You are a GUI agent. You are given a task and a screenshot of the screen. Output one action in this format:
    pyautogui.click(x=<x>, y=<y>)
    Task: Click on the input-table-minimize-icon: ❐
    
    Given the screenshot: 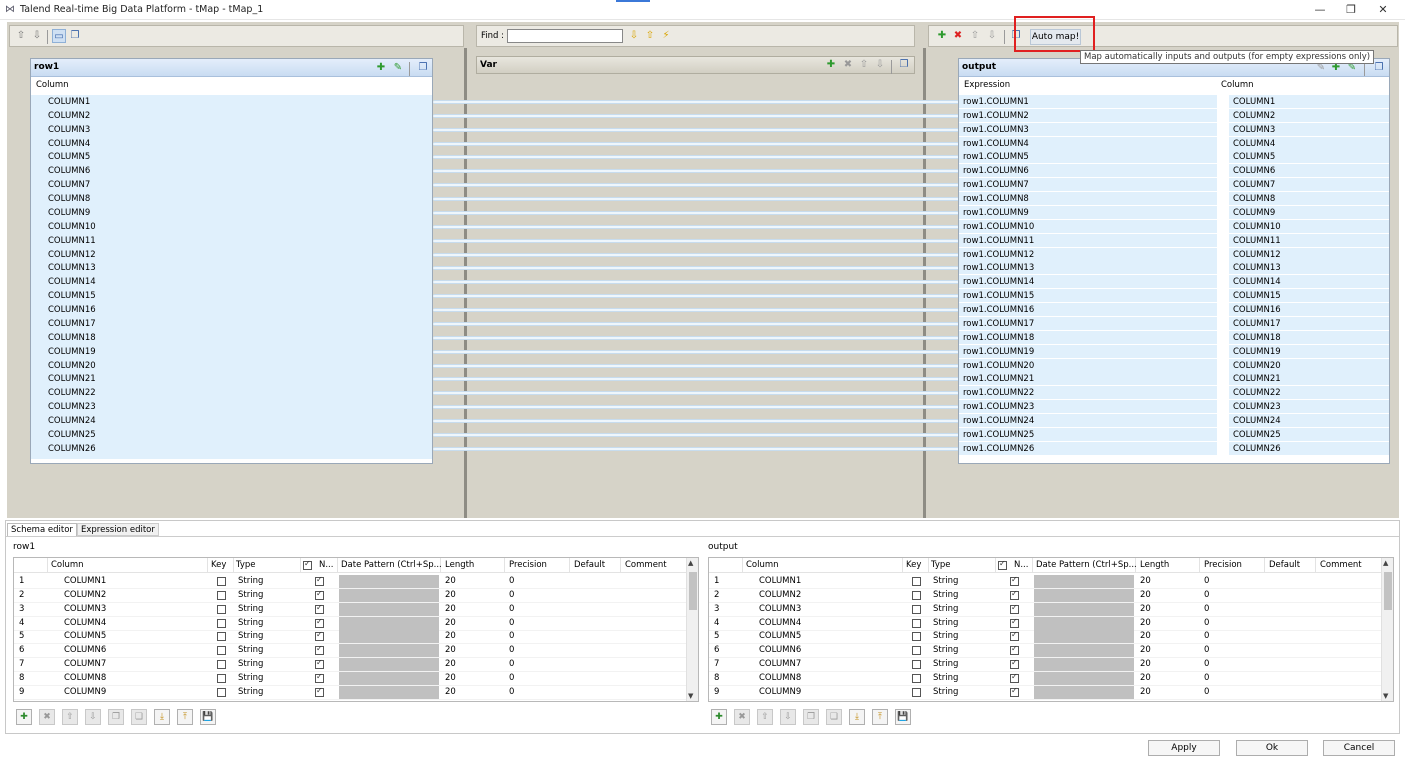 What is the action you would take?
    pyautogui.click(x=423, y=68)
    